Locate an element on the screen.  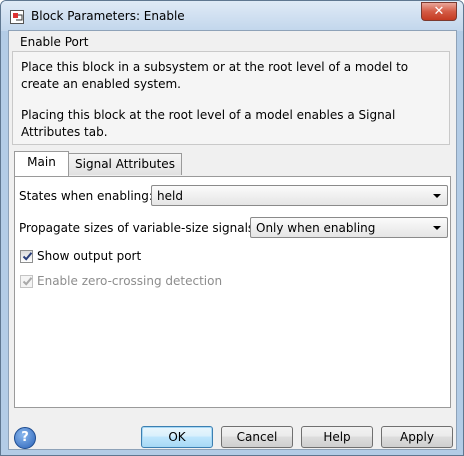
close-button: ✕ is located at coordinates (439, 11).